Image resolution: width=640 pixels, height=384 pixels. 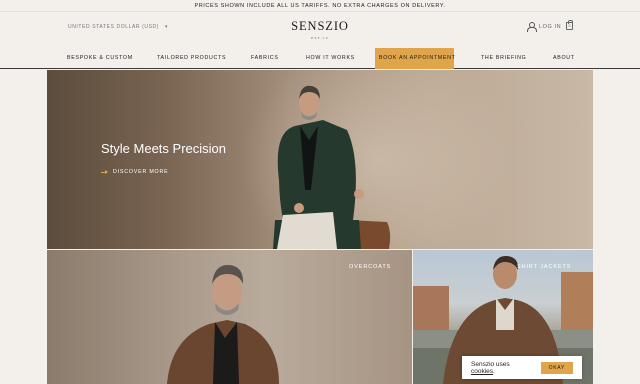 What do you see at coordinates (330, 58) in the screenshot?
I see `nav-how-it-works: HOW IT WORKS` at bounding box center [330, 58].